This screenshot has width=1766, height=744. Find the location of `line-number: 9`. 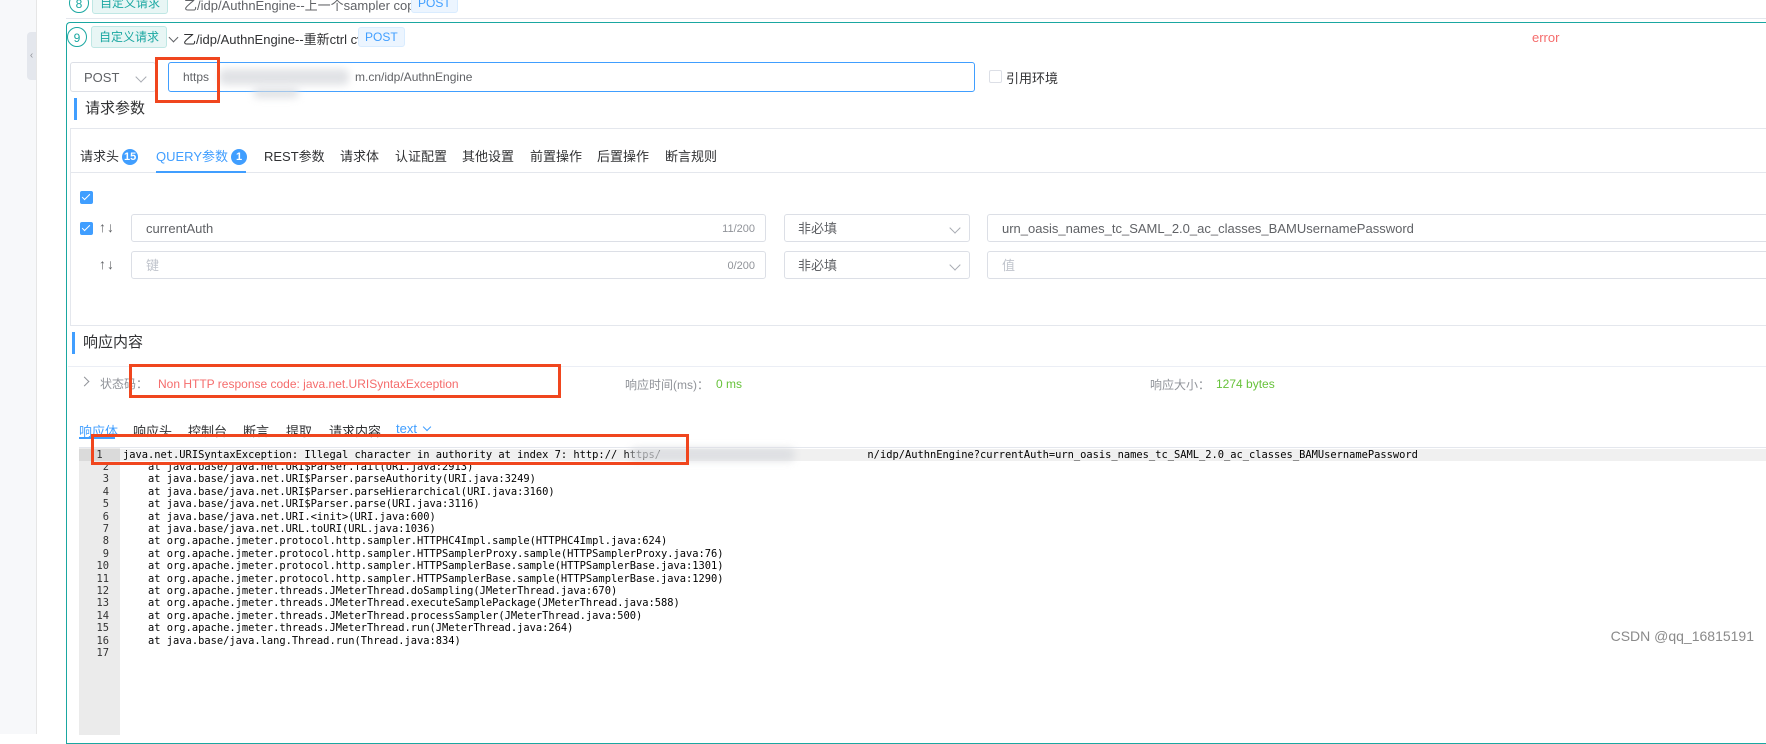

line-number: 9 is located at coordinates (105, 553).